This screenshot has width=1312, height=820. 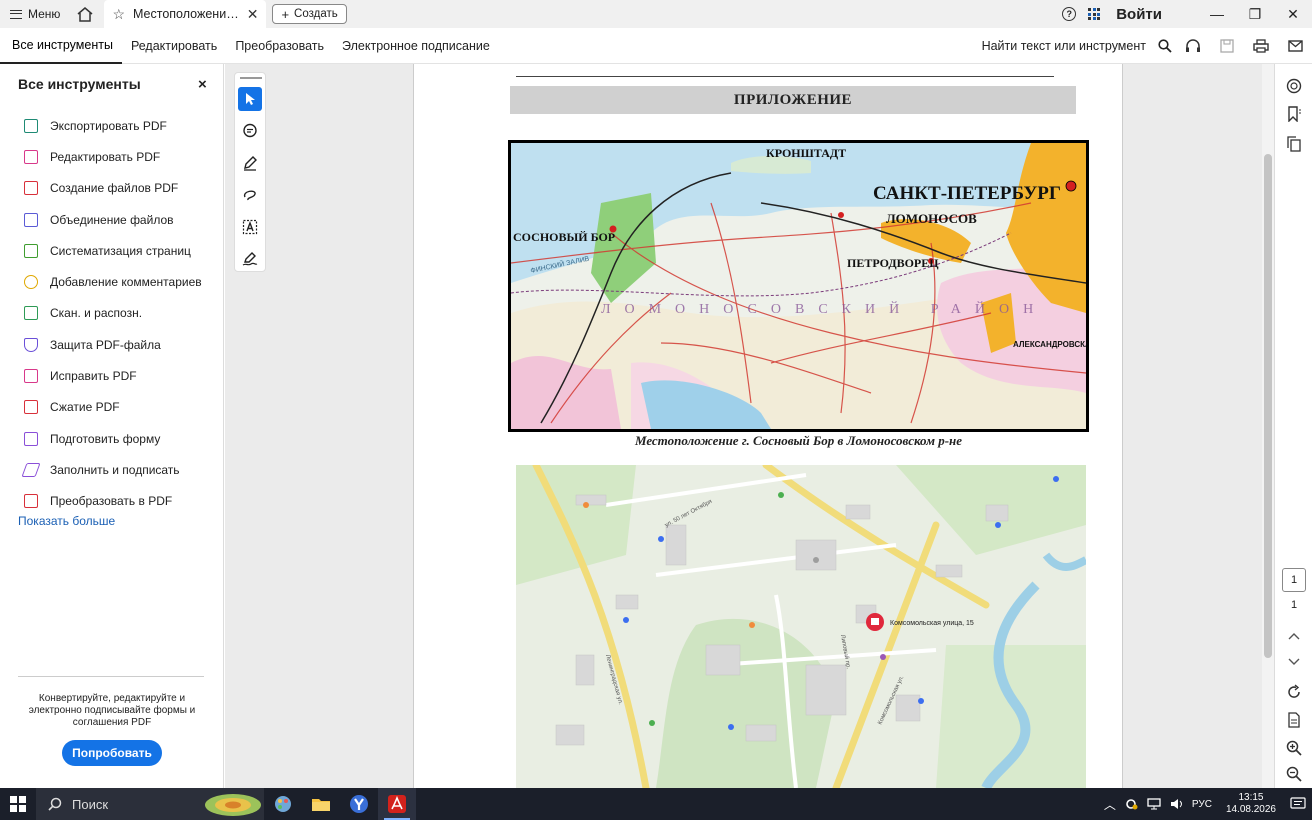 I want to click on language-indicator: РУС, so click(x=1202, y=804).